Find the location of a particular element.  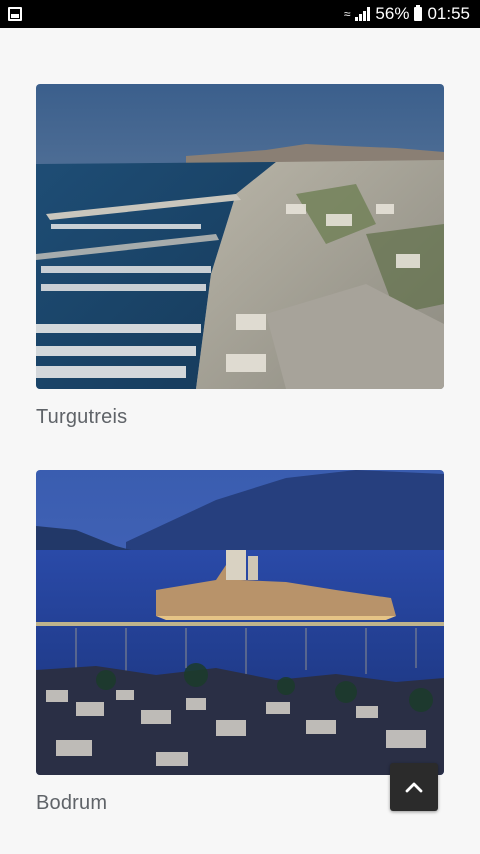

chevron-up-icon is located at coordinates (414, 787).